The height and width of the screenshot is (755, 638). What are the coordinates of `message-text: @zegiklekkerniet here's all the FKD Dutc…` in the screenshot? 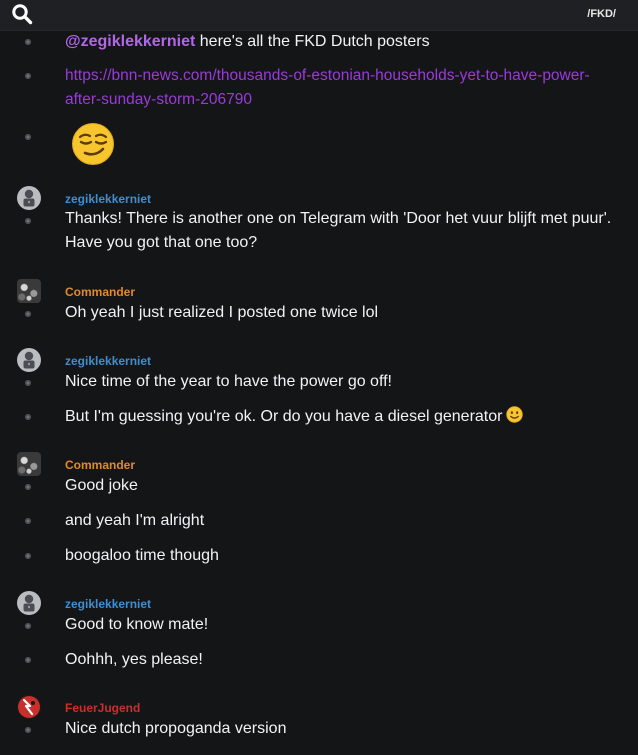 It's located at (345, 42).